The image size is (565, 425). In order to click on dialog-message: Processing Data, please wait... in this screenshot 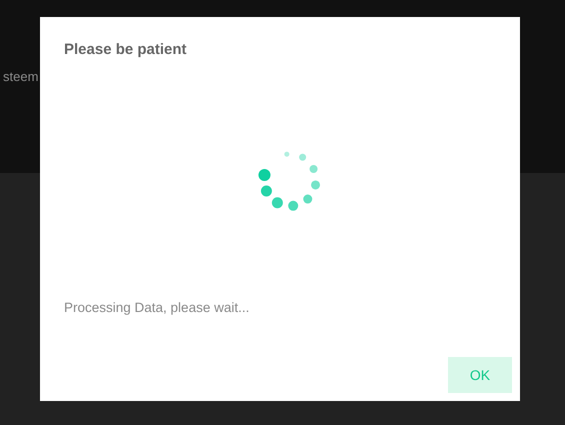, I will do `click(157, 307)`.